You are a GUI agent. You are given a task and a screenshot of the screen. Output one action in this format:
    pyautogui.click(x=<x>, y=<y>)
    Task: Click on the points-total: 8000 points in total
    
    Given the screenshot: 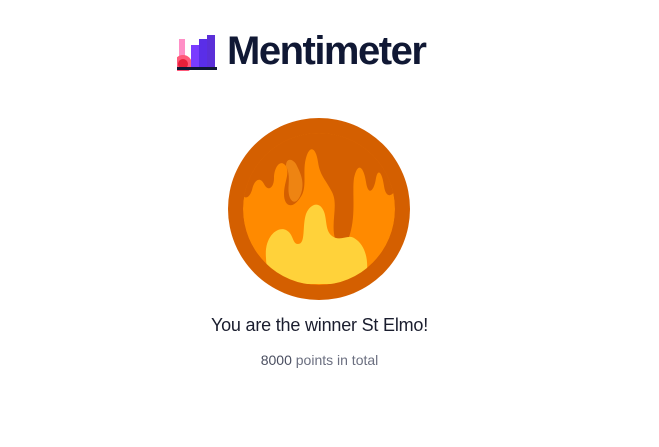 What is the action you would take?
    pyautogui.click(x=319, y=360)
    